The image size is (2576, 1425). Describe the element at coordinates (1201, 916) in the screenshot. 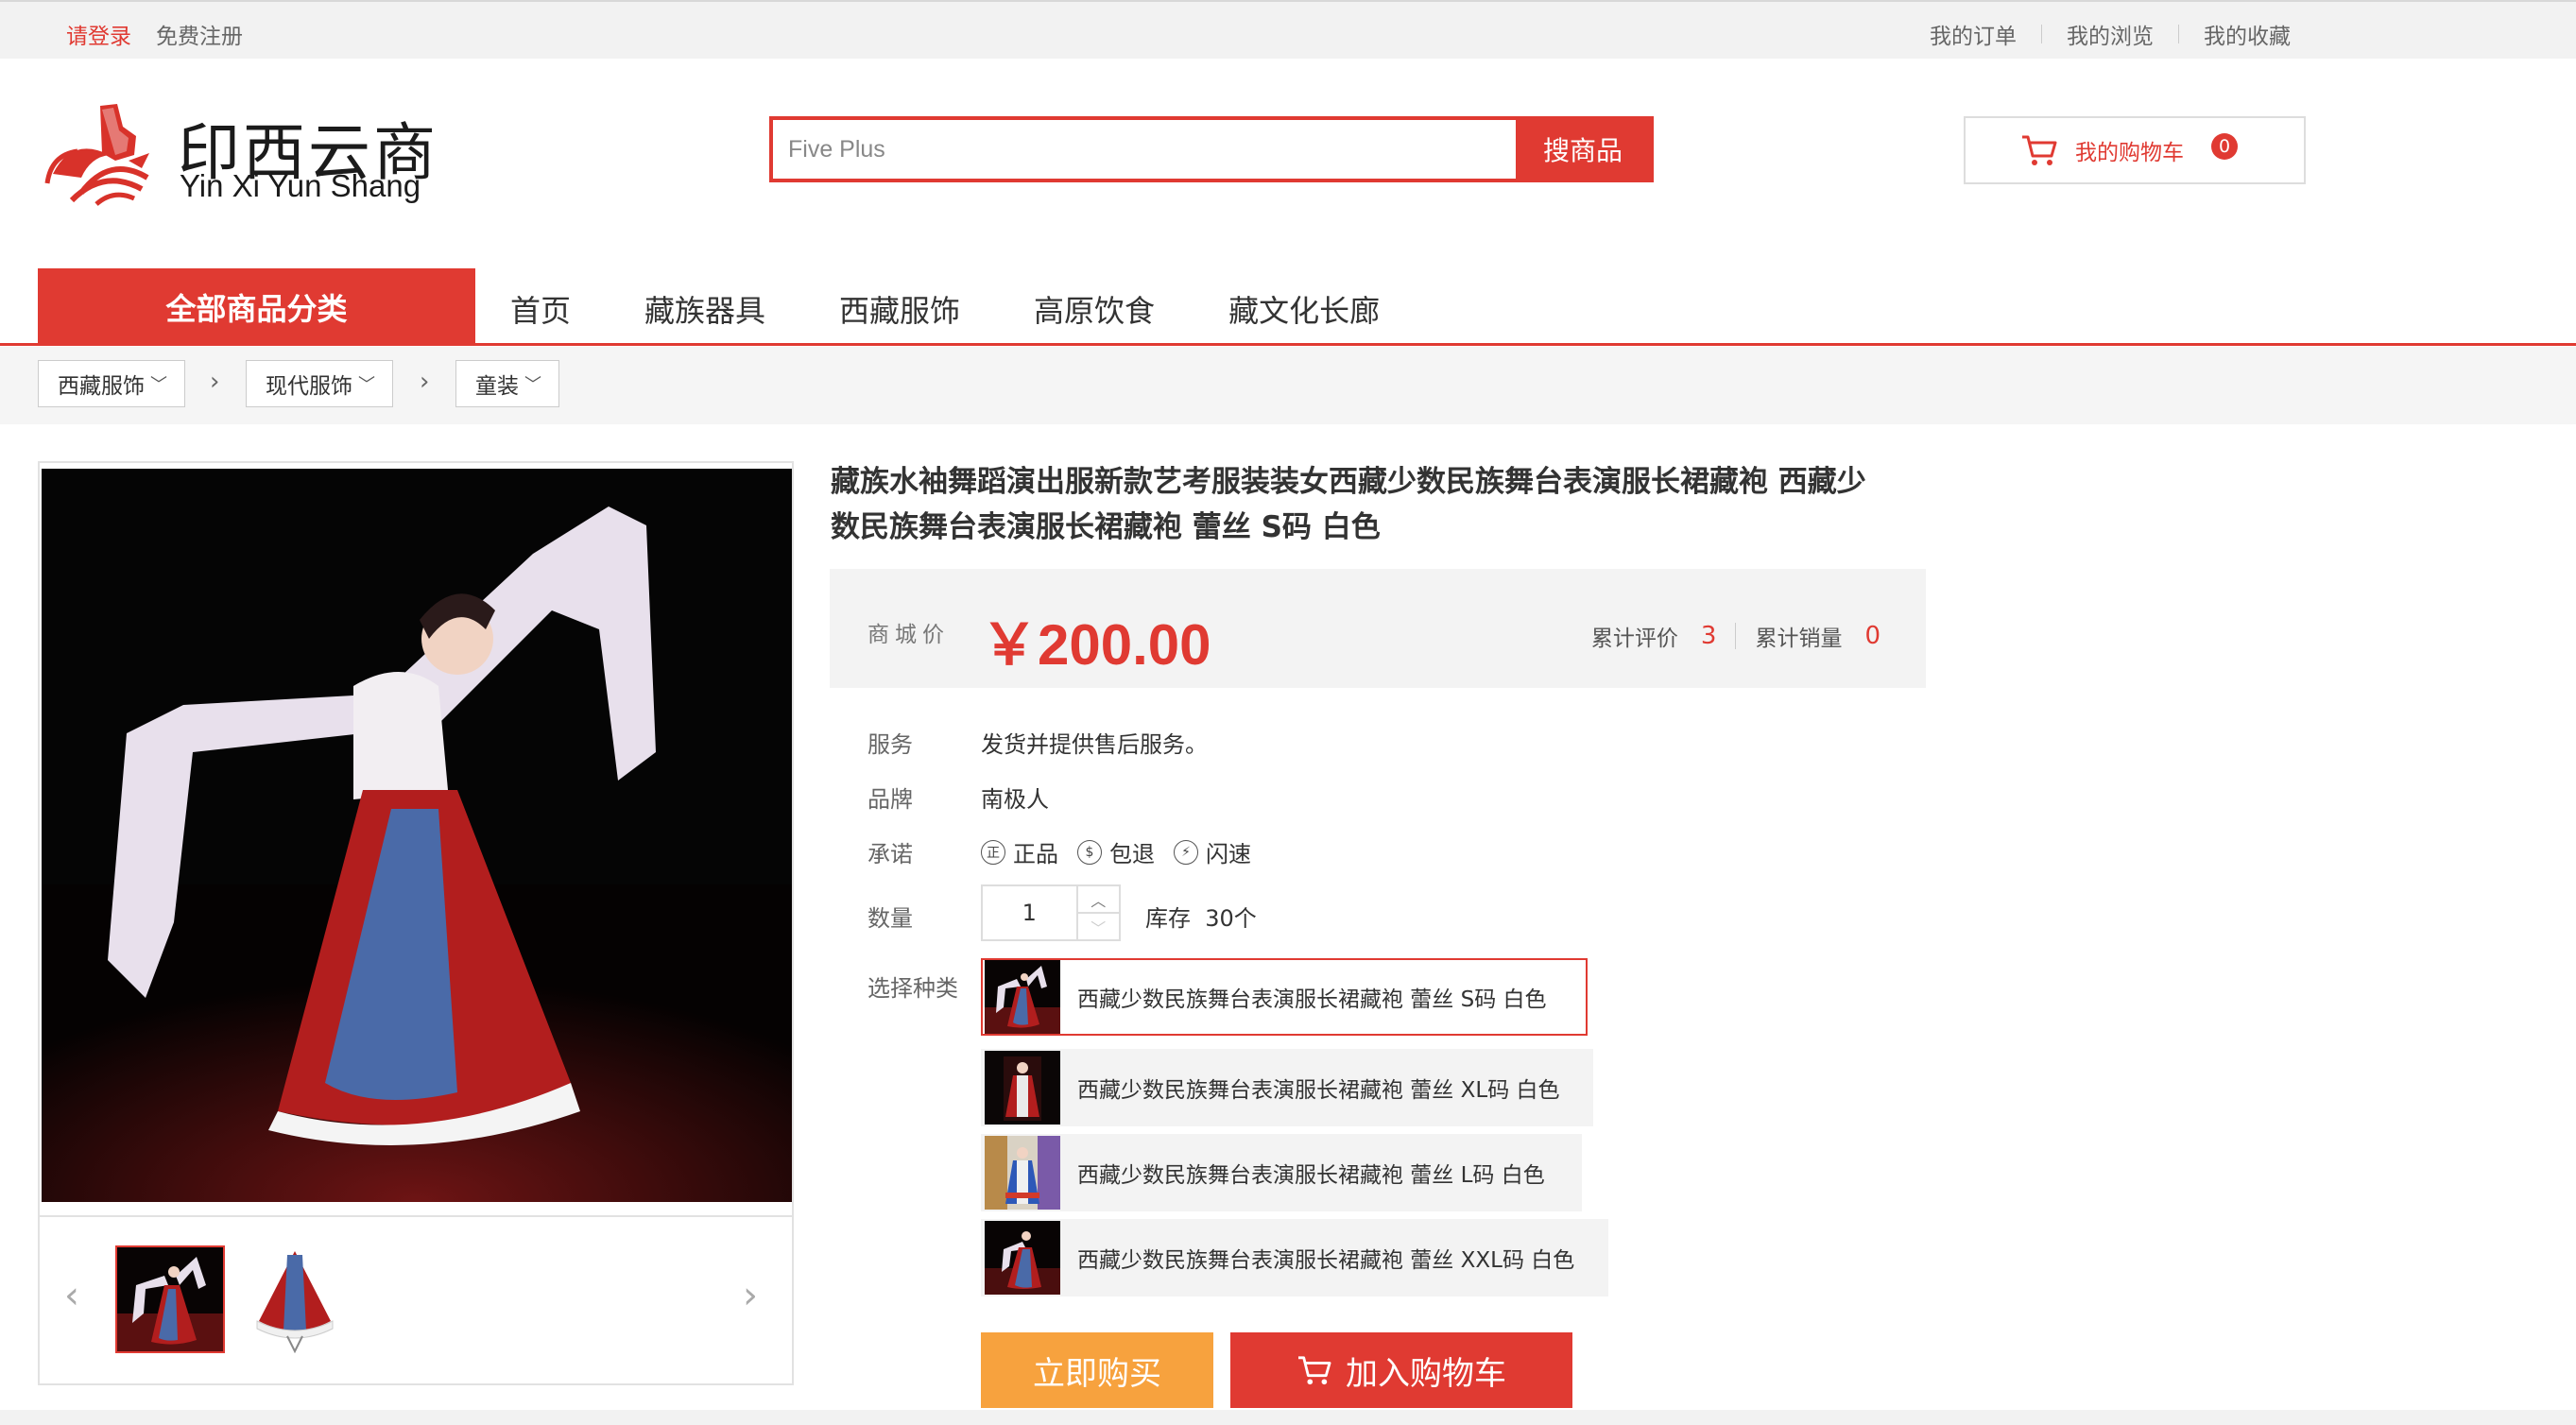

I see `stock-info: 库存 30个` at that location.